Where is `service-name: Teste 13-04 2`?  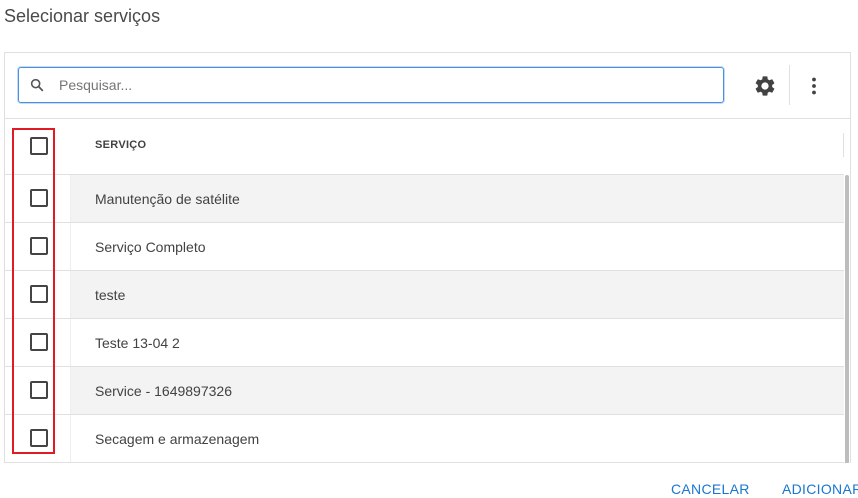
service-name: Teste 13-04 2 is located at coordinates (137, 343).